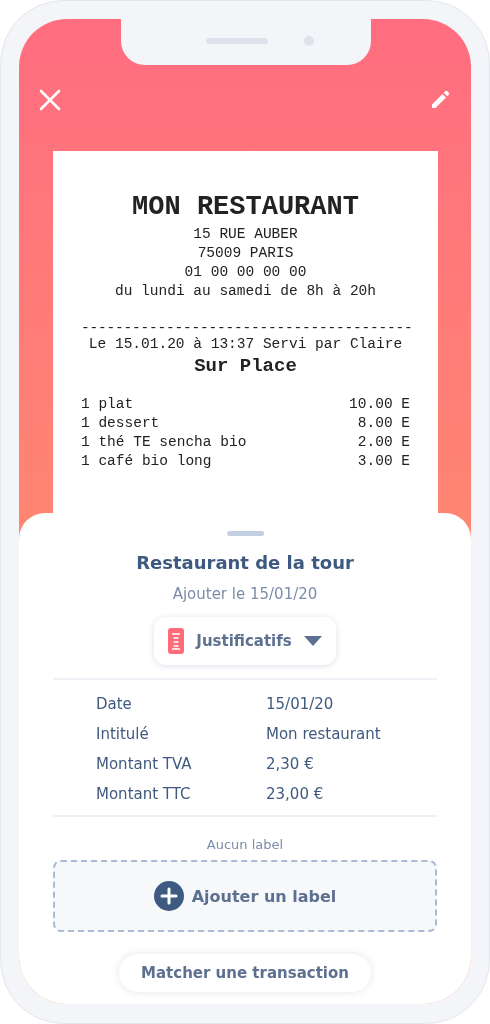 The width and height of the screenshot is (490, 1024). I want to click on served-line: Le 15.01.20 à 13:37 Servi par Claire, so click(245, 344).